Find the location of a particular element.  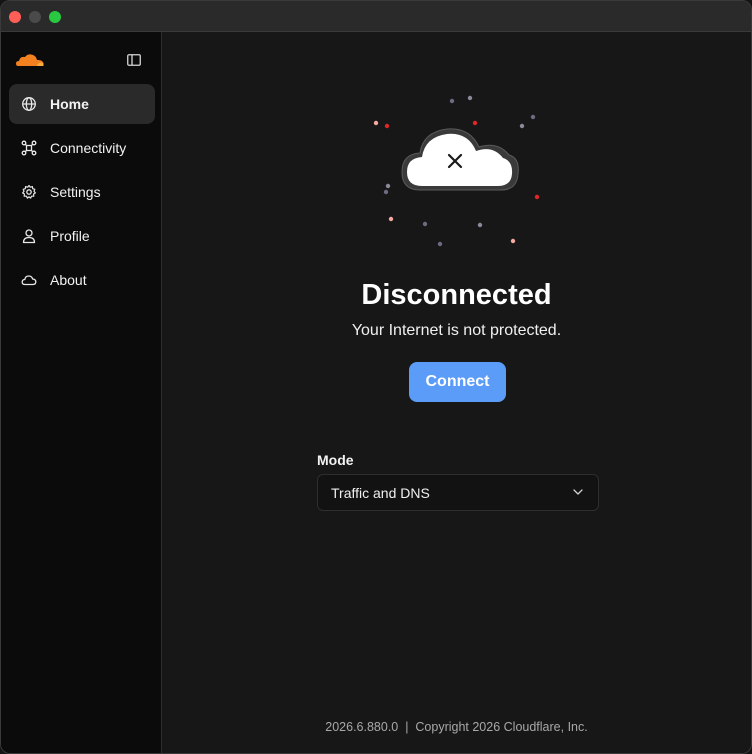

gear-icon is located at coordinates (29, 191).